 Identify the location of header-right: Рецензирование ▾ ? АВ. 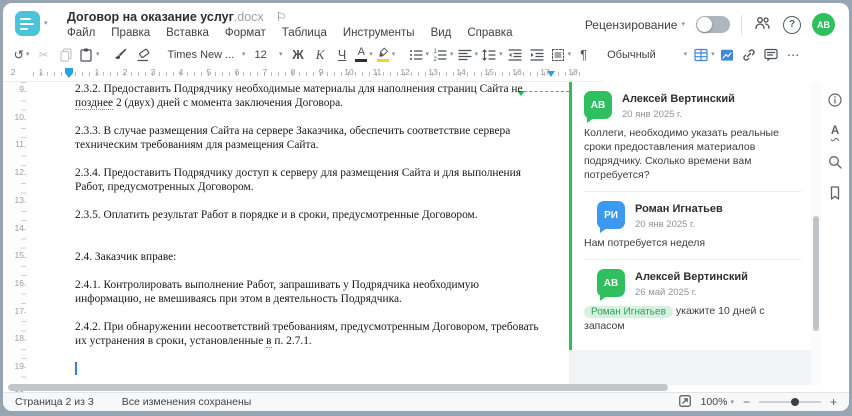
(710, 24).